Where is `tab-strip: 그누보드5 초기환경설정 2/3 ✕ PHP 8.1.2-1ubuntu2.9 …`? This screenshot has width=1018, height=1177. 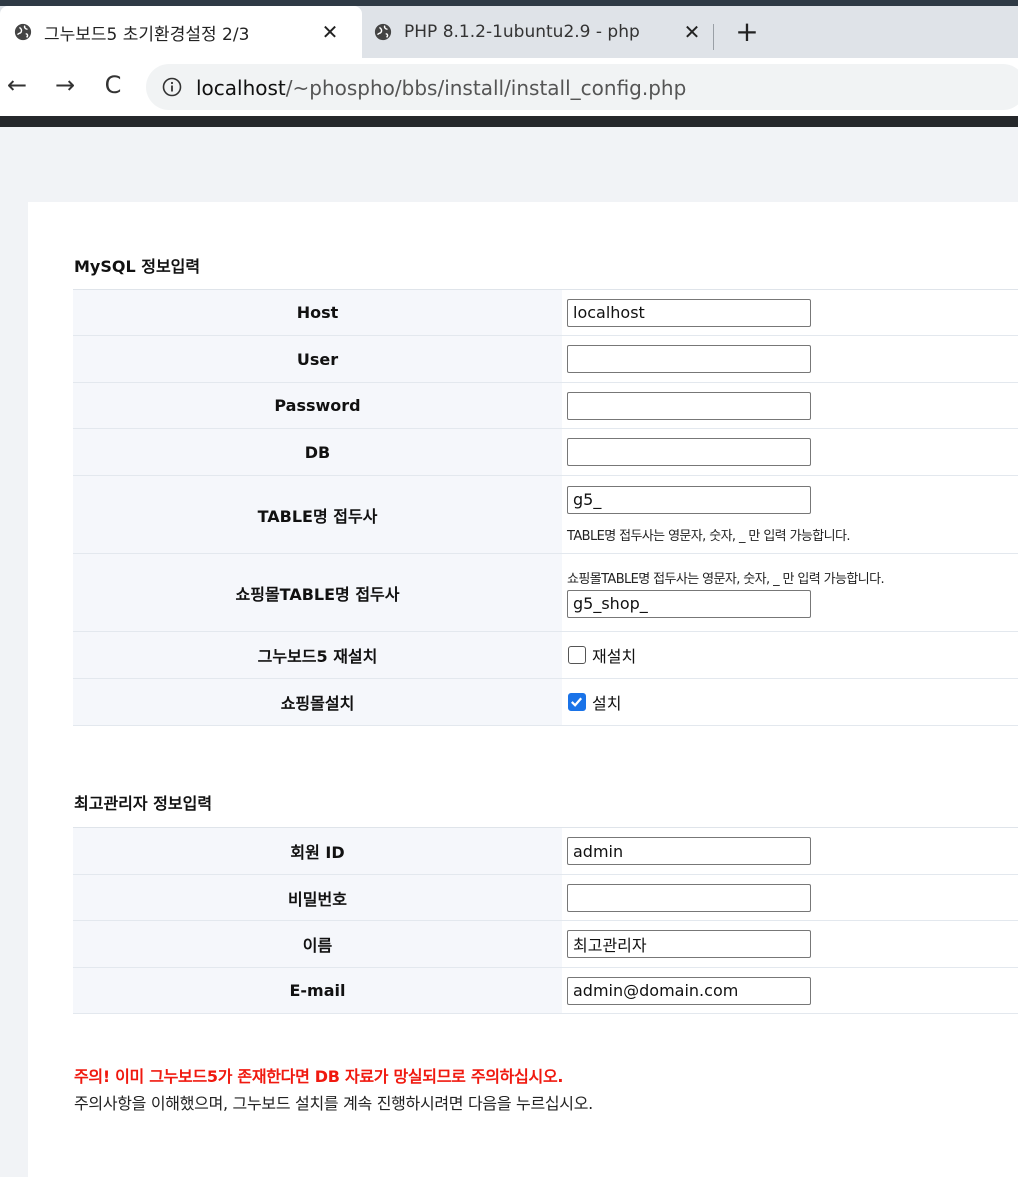
tab-strip: 그누보드5 초기환경설정 2/3 ✕ PHP 8.1.2-1ubuntu2.9 … is located at coordinates (509, 32).